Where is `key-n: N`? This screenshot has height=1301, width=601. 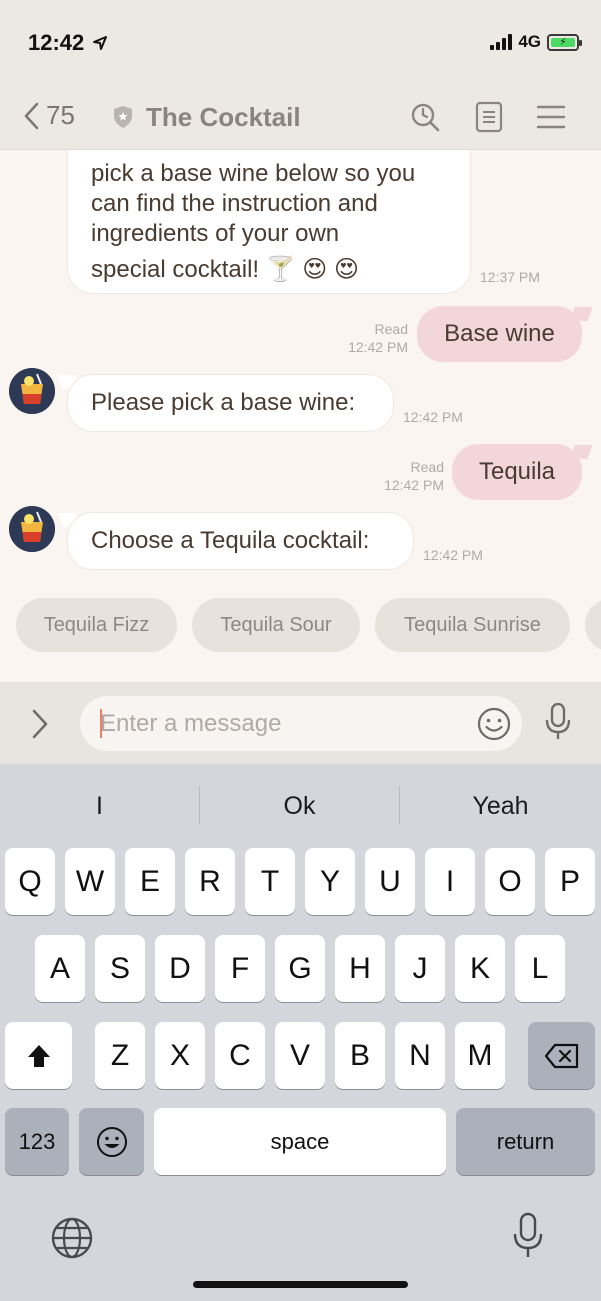 key-n: N is located at coordinates (420, 1055).